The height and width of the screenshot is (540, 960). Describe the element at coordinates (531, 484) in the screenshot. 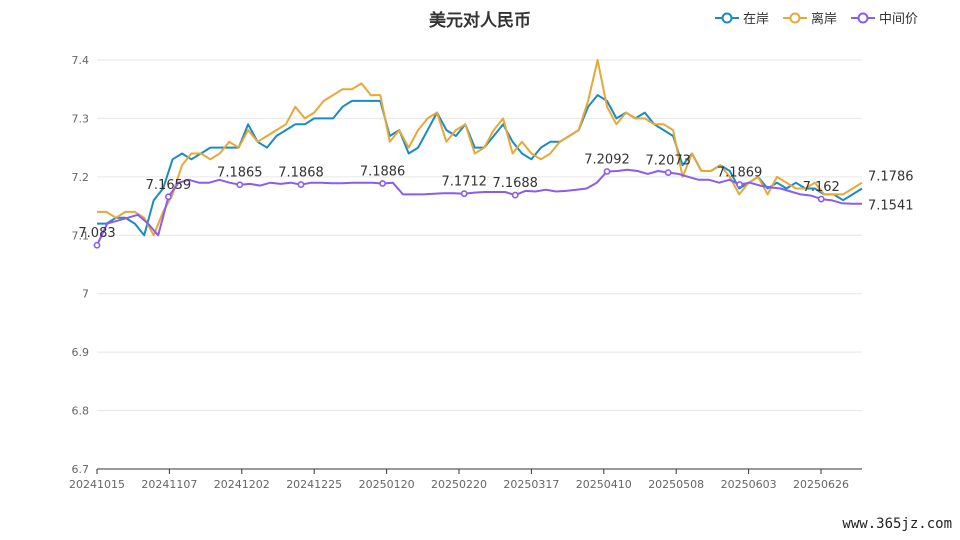

I see `x-tick-label: 20250317` at that location.